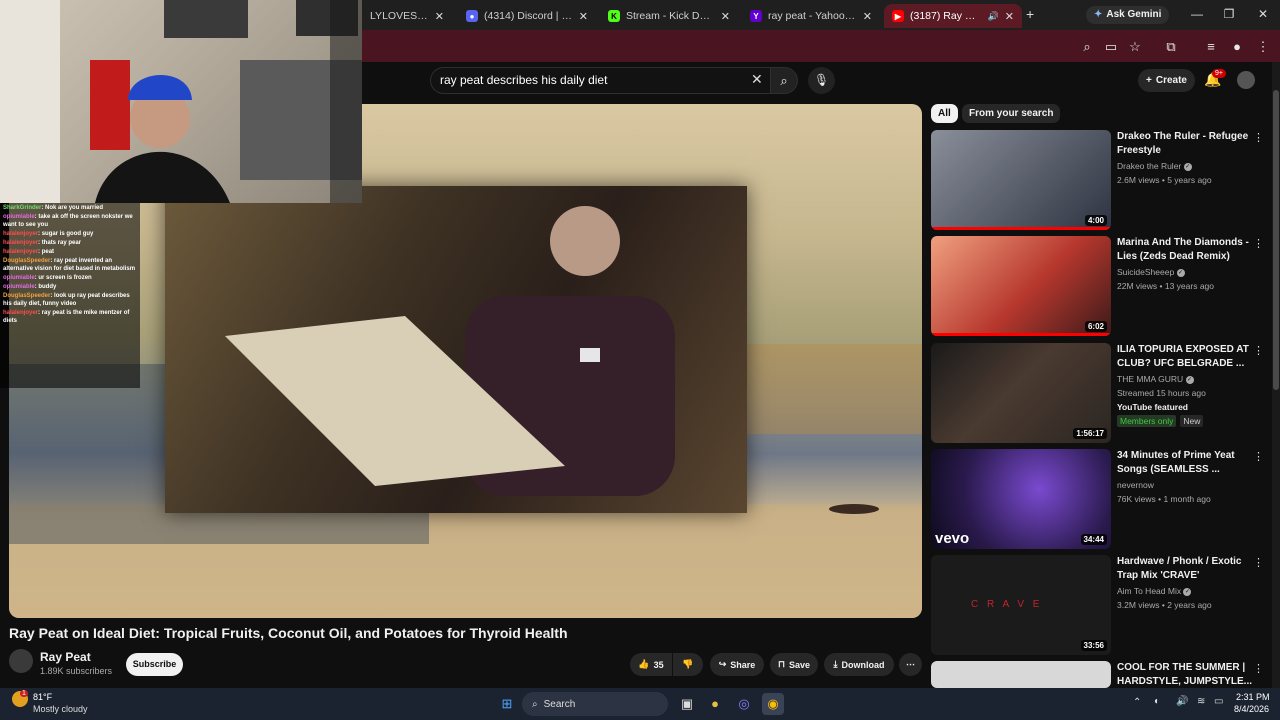 The height and width of the screenshot is (720, 1280). What do you see at coordinates (1182, 701) in the screenshot?
I see `volume-icon: 🔊` at bounding box center [1182, 701].